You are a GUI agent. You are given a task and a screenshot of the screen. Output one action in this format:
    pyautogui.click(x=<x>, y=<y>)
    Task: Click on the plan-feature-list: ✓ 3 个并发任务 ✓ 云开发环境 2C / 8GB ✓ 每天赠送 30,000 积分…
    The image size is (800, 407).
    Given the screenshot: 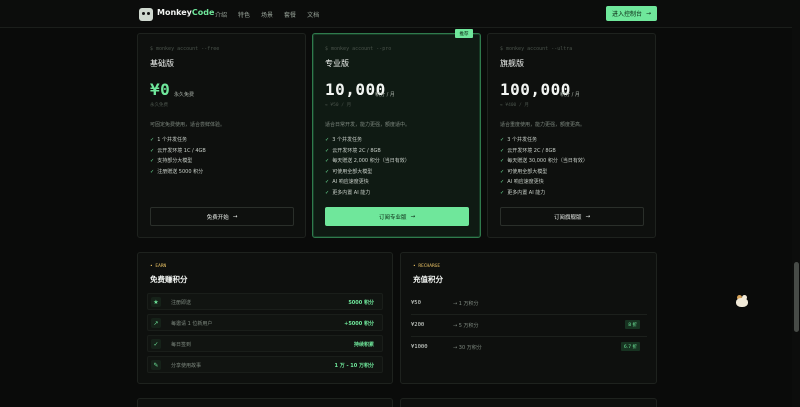 What is the action you would take?
    pyautogui.click(x=544, y=167)
    